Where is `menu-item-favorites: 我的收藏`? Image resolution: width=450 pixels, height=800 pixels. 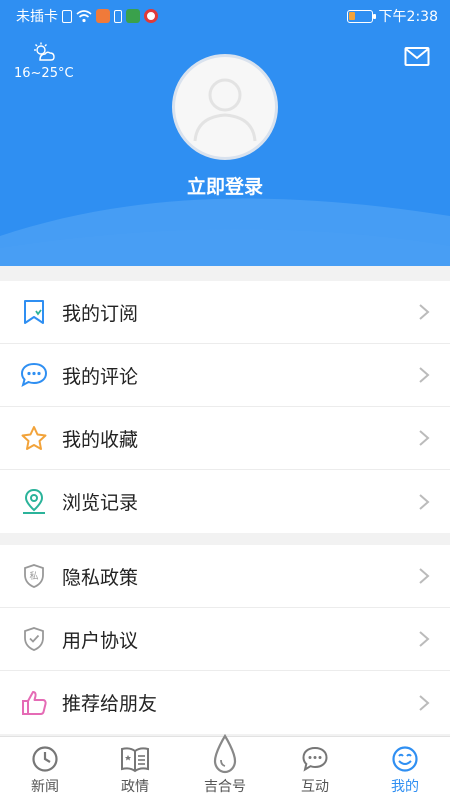
menu-item-favorites: 我的收藏 is located at coordinates (225, 438).